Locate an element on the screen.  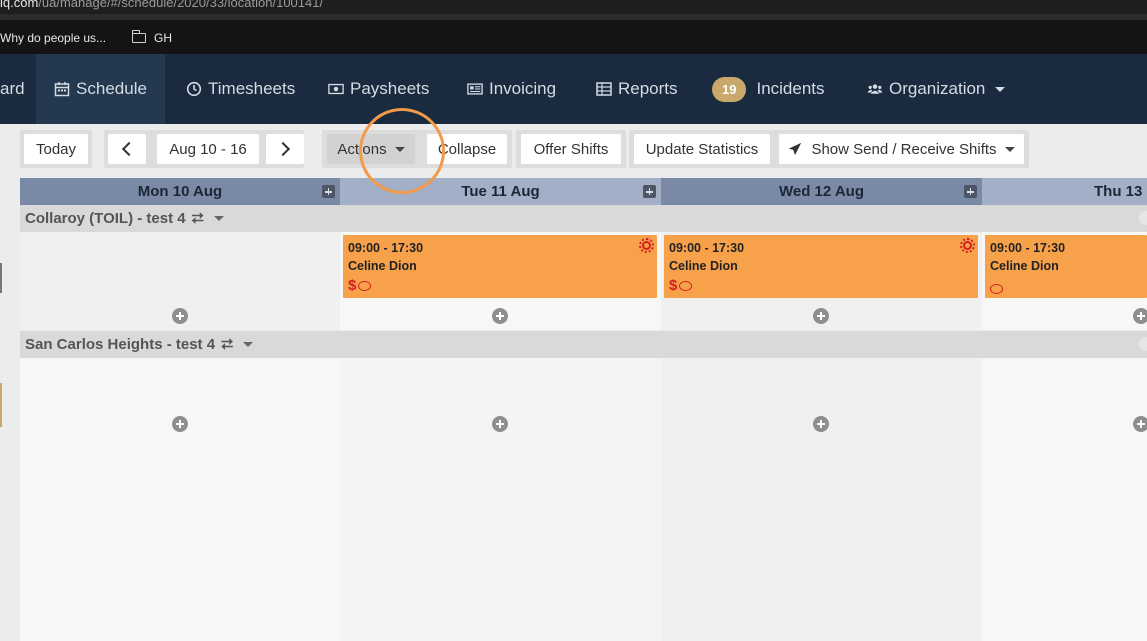
location-name: San Carlos Heights - test 4 is located at coordinates (120, 344).